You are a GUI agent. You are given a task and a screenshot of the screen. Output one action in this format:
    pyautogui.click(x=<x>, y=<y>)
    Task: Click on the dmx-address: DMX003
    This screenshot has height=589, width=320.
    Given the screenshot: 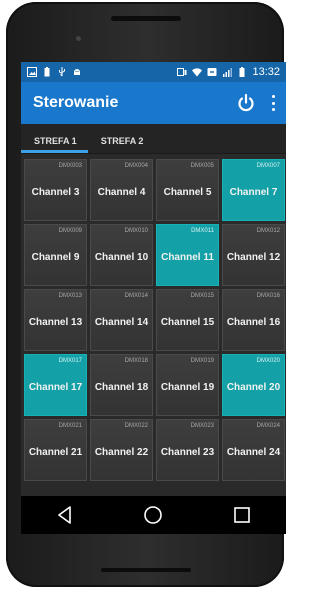 What is the action you would take?
    pyautogui.click(x=70, y=166)
    